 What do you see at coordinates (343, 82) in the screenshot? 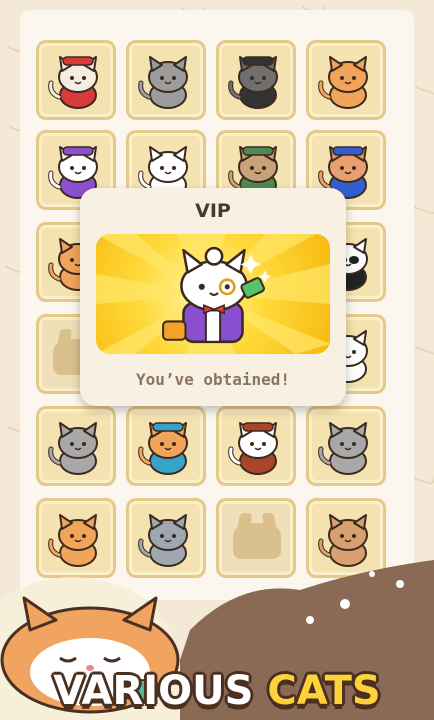
I see `orange-tabby-cat-icon` at bounding box center [343, 82].